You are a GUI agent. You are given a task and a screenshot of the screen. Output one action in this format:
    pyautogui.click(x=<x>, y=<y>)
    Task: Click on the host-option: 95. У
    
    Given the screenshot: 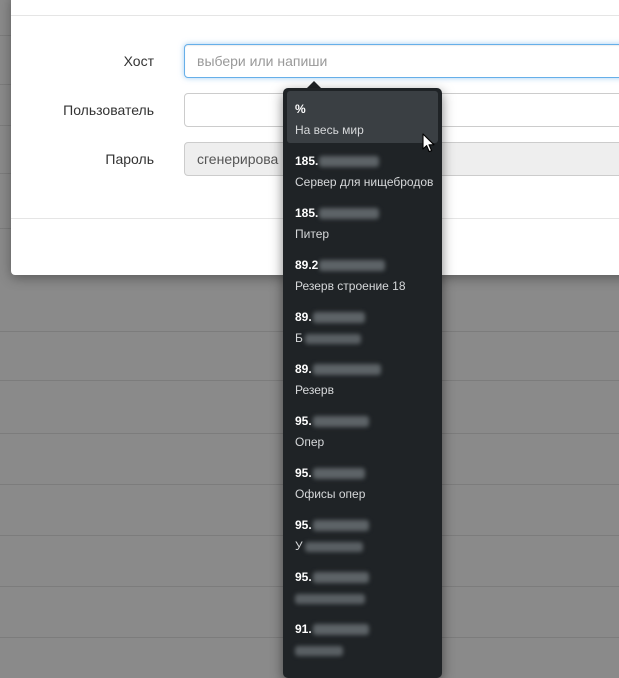 What is the action you would take?
    pyautogui.click(x=362, y=533)
    